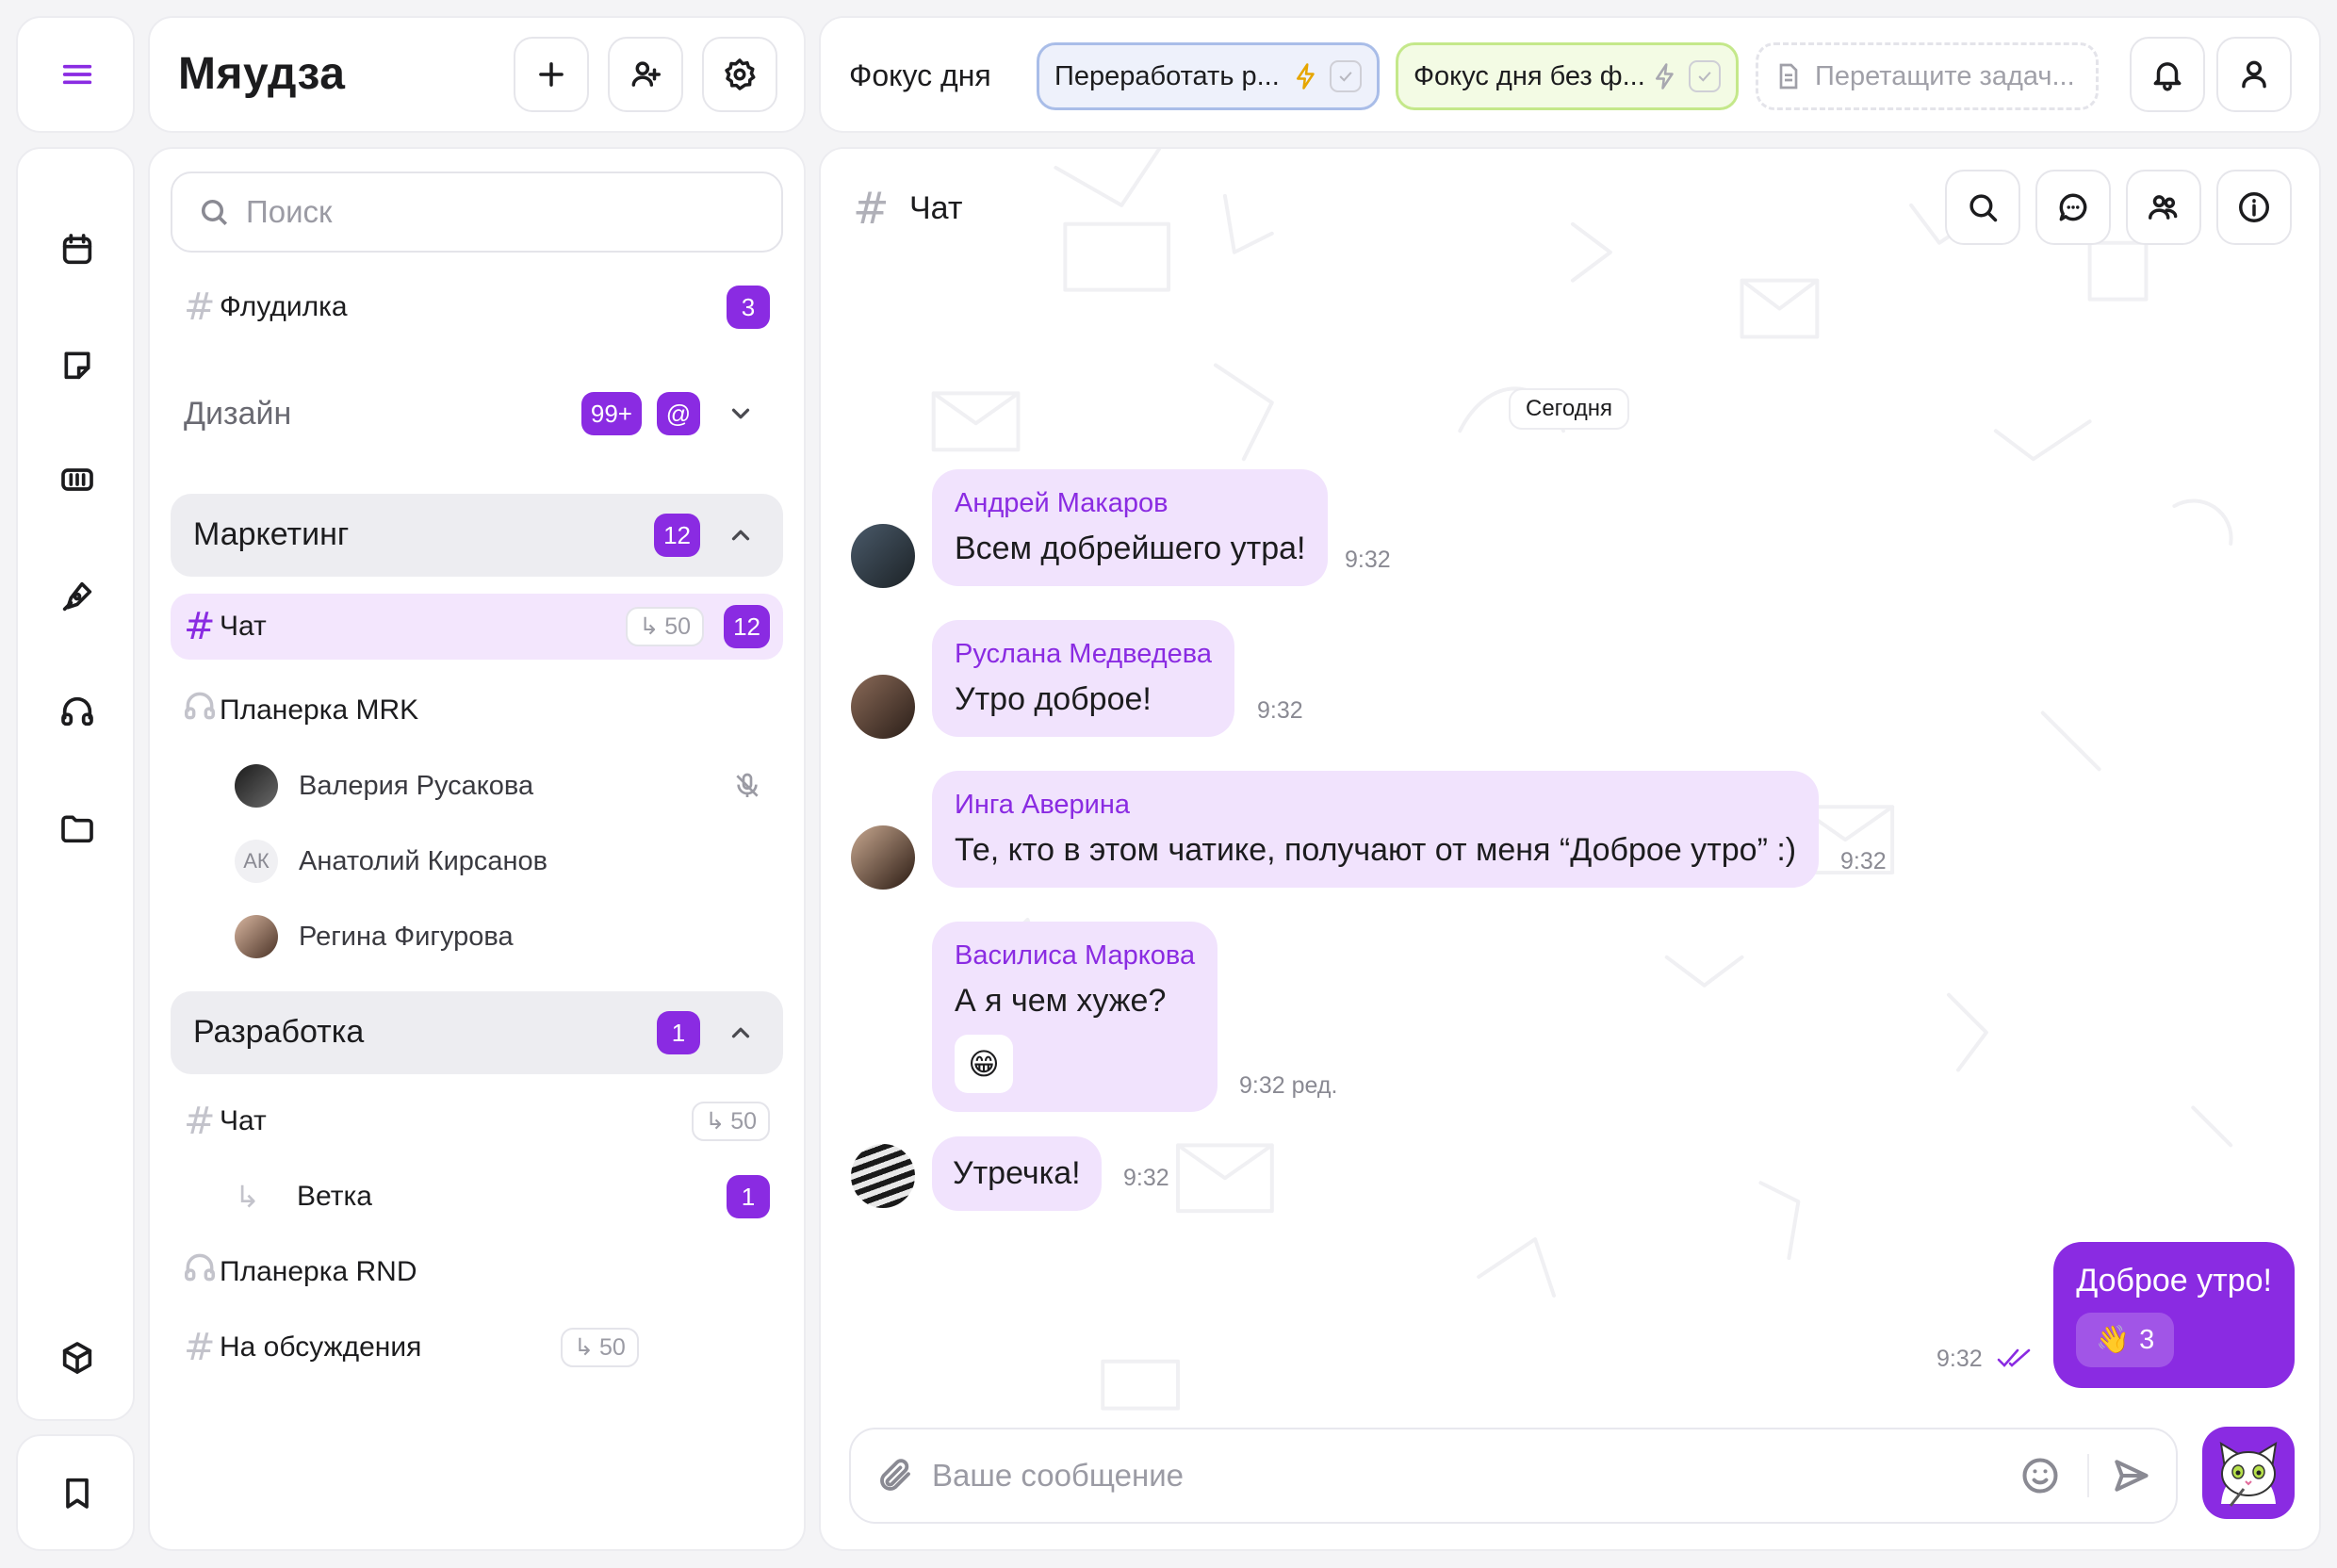 Image resolution: width=2337 pixels, height=1568 pixels. Describe the element at coordinates (477, 1121) in the screenshot. I see `channel-dev-chat: # Чат ↳ 50` at that location.